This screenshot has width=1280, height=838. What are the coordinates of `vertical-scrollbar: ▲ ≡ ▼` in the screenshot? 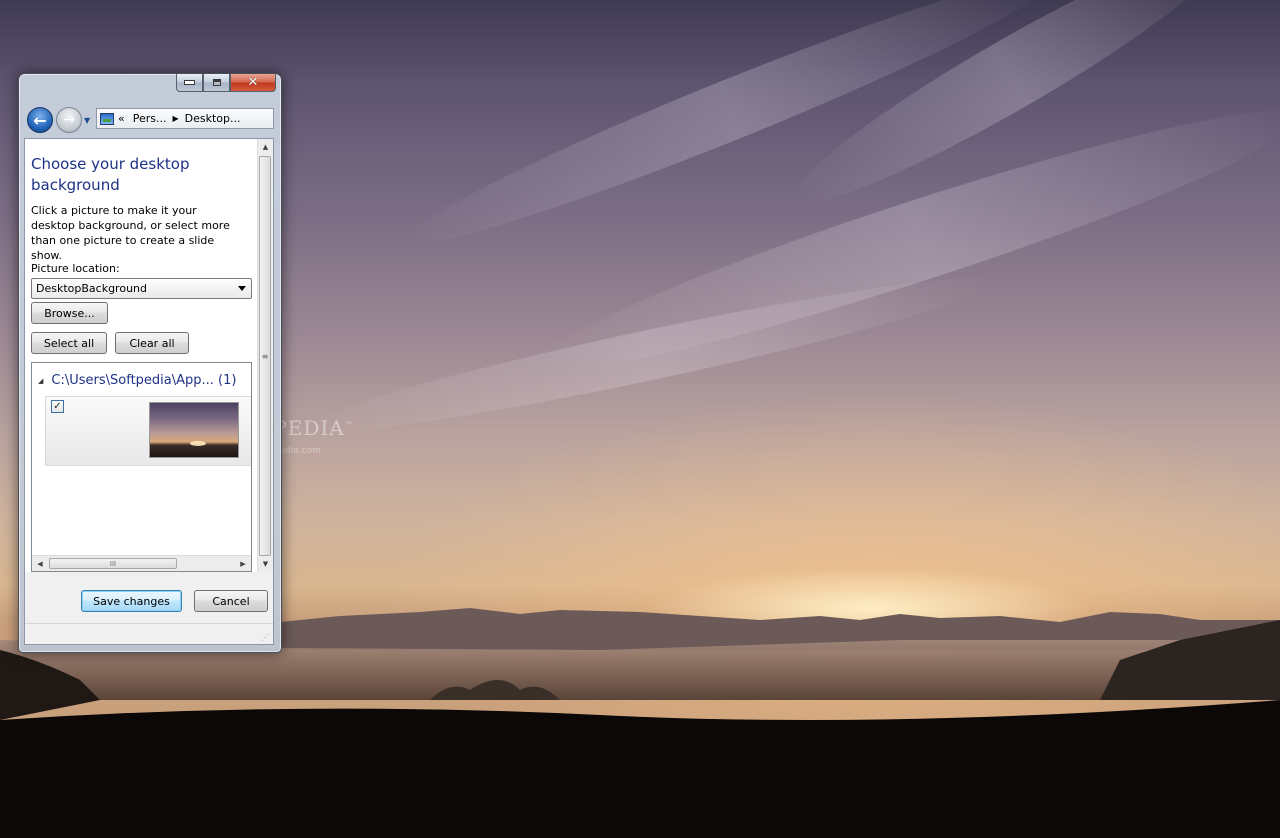 It's located at (265, 355).